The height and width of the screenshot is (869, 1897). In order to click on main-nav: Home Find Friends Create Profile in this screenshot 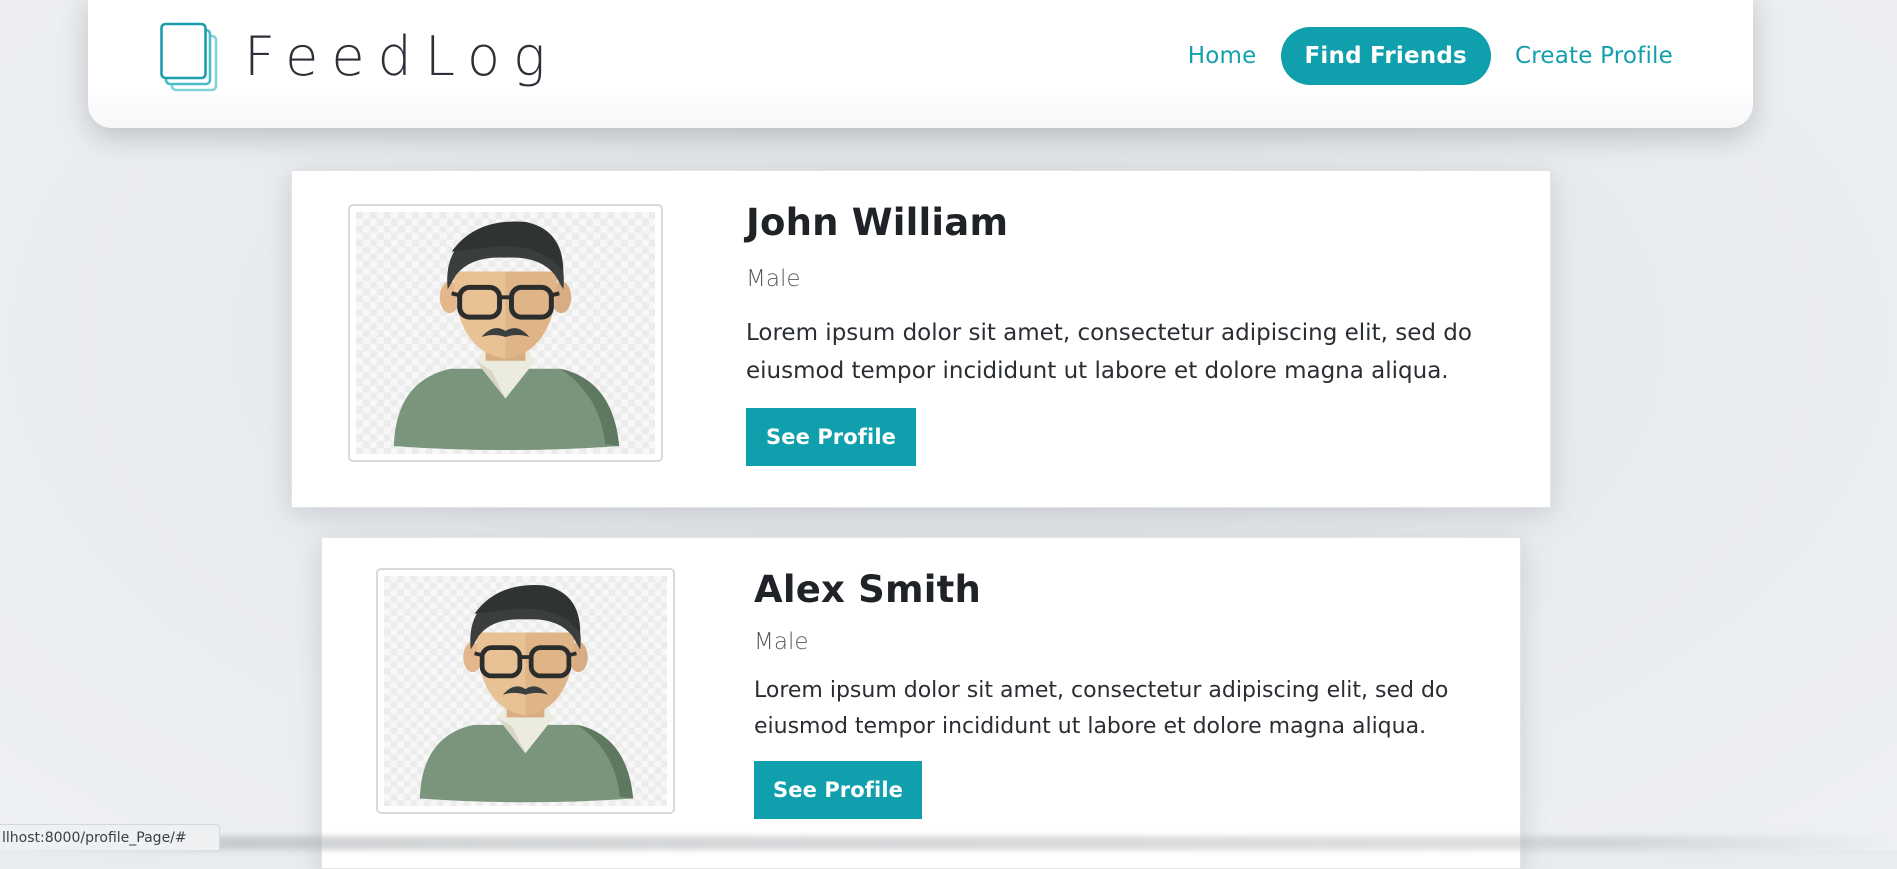, I will do `click(1430, 56)`.